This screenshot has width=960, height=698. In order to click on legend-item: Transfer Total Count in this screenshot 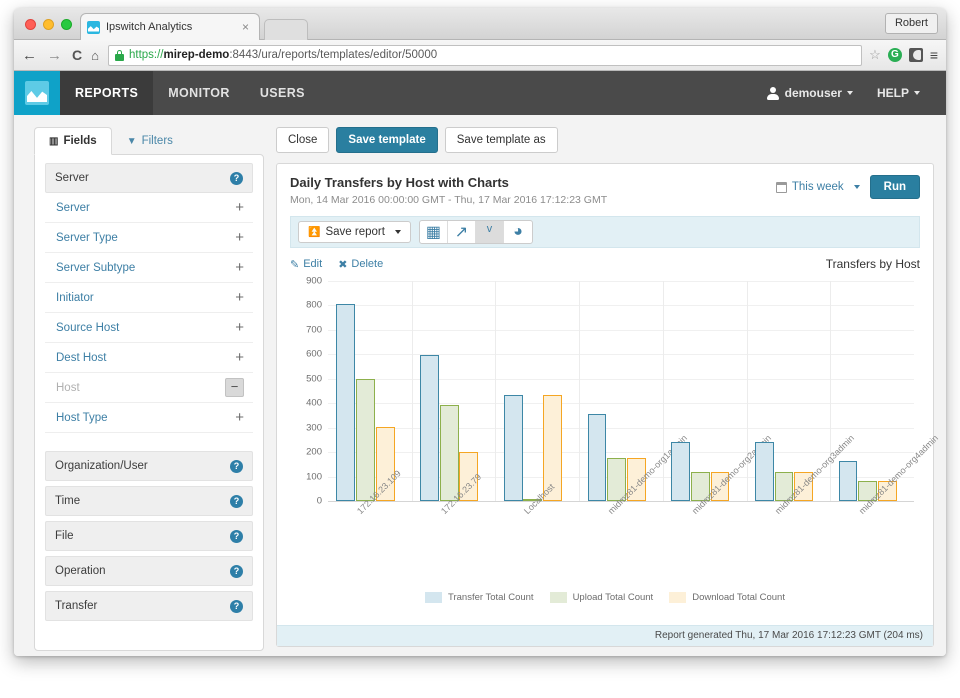, I will do `click(479, 597)`.